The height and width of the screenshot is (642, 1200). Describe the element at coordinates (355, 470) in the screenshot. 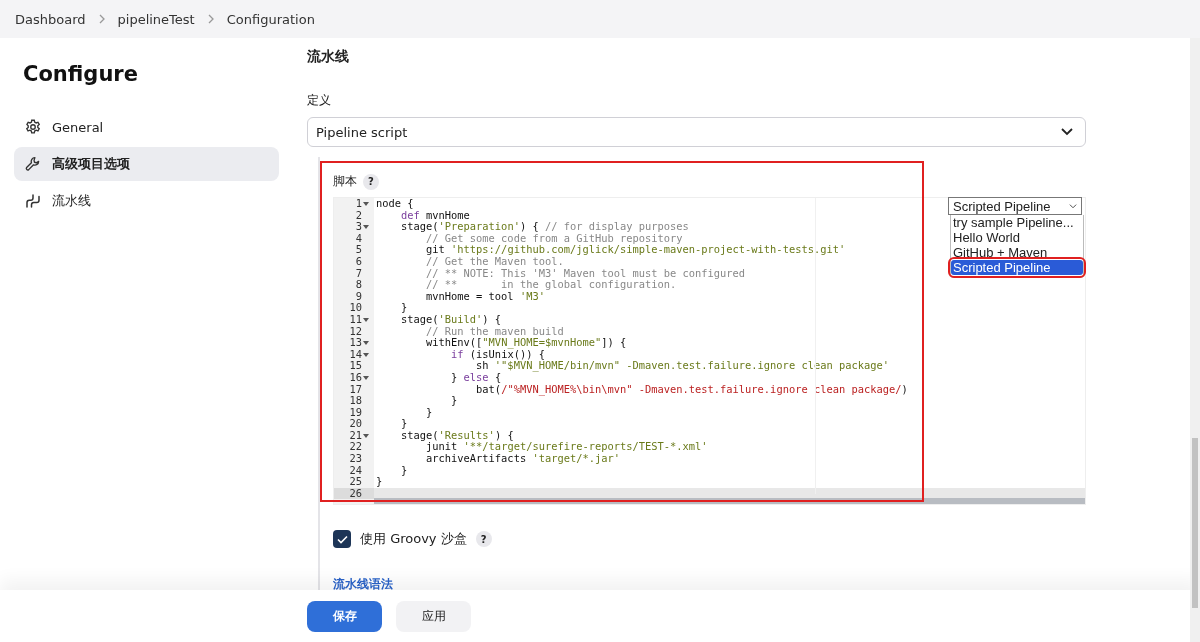

I see `line-number: 24` at that location.